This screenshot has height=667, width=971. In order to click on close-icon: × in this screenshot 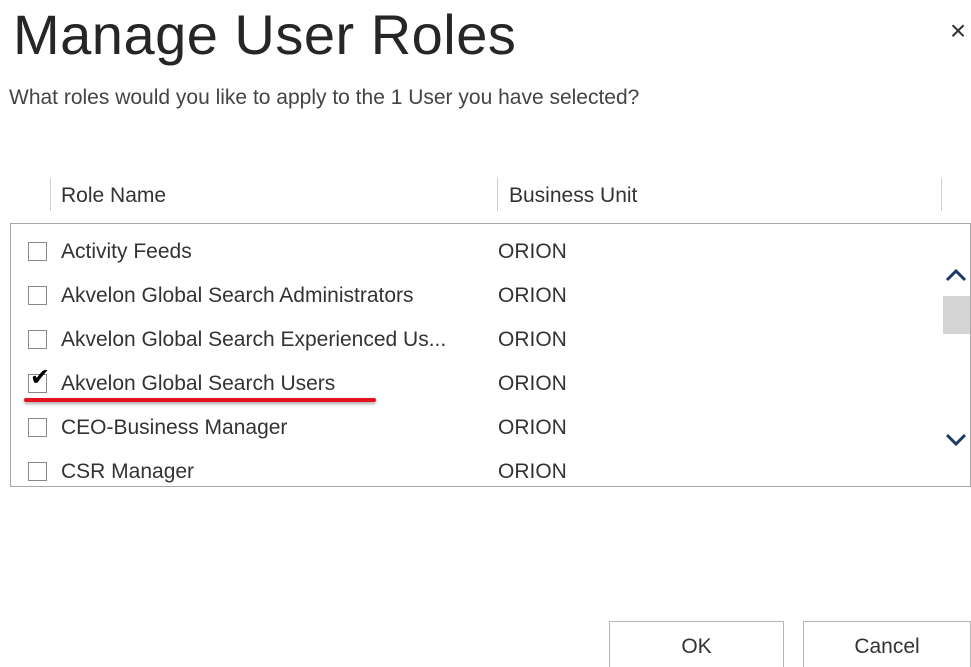, I will do `click(958, 31)`.